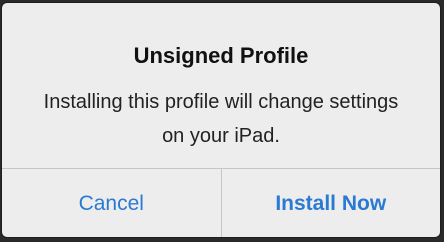 Image resolution: width=444 pixels, height=242 pixels. Describe the element at coordinates (331, 203) in the screenshot. I see `install-now-button: Install Now` at that location.